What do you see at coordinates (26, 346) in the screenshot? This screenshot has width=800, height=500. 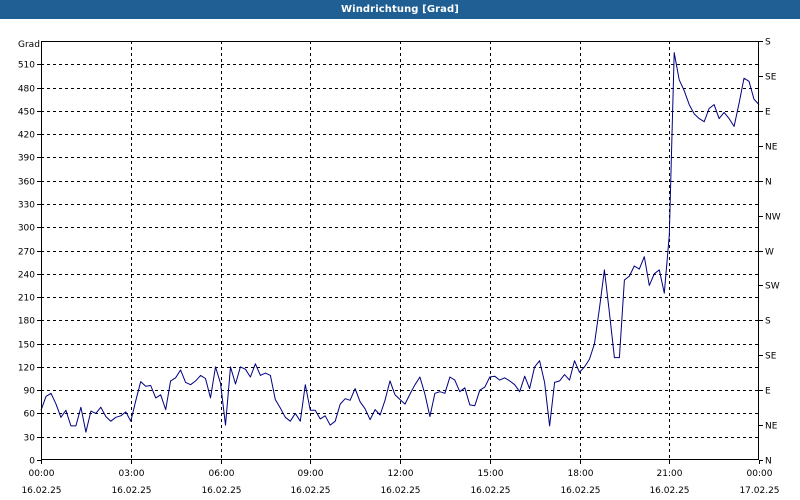 I see `y-tick-label: 150` at bounding box center [26, 346].